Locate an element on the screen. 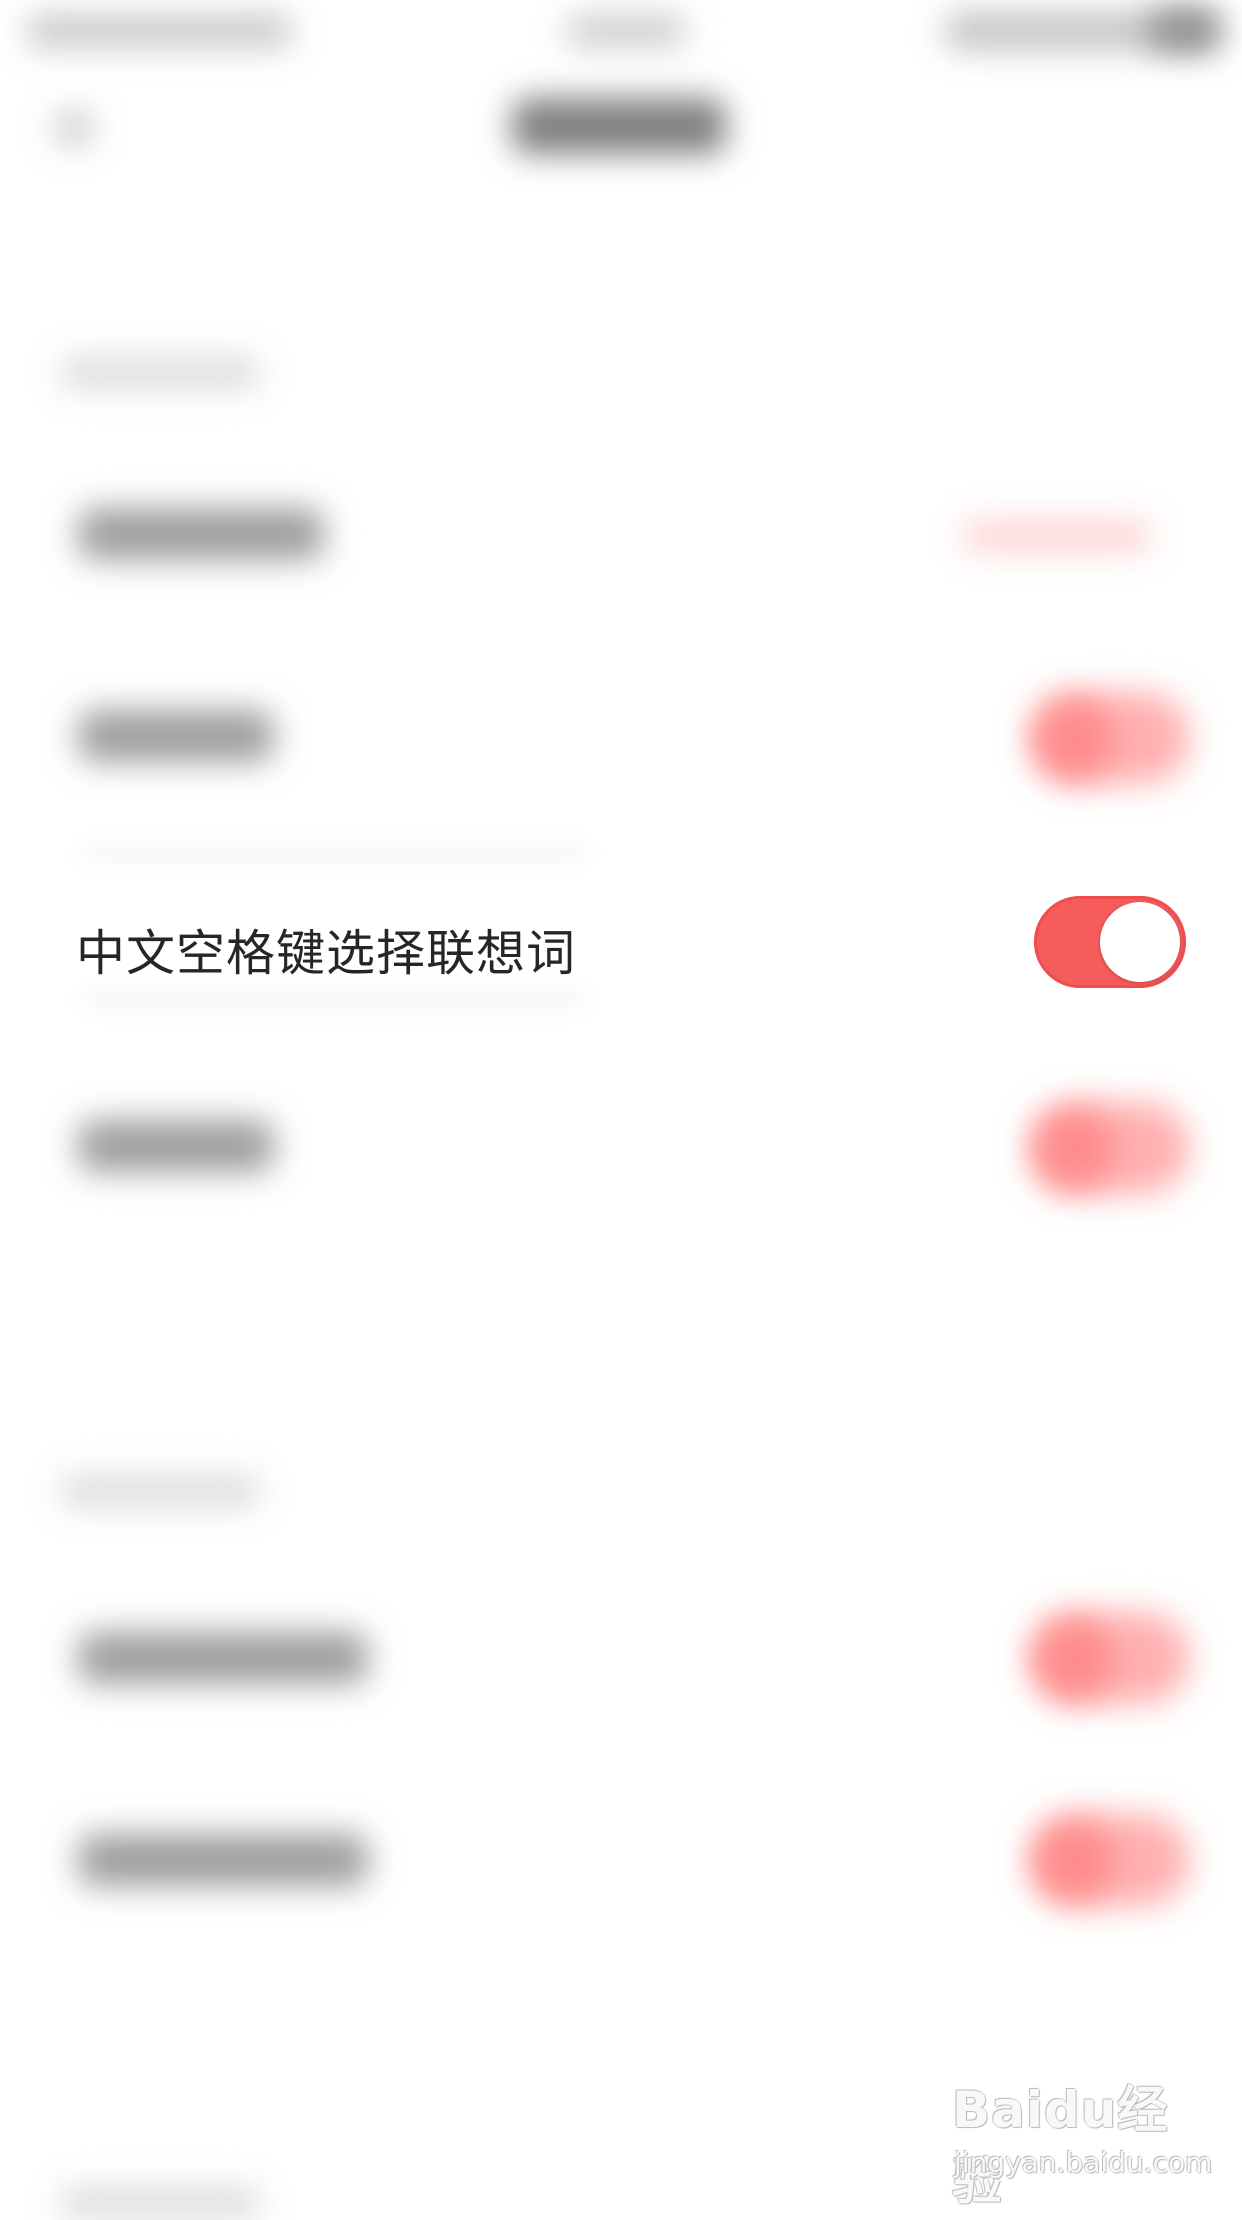 This screenshot has height=2220, width=1242. status-bar-center is located at coordinates (626, 31).